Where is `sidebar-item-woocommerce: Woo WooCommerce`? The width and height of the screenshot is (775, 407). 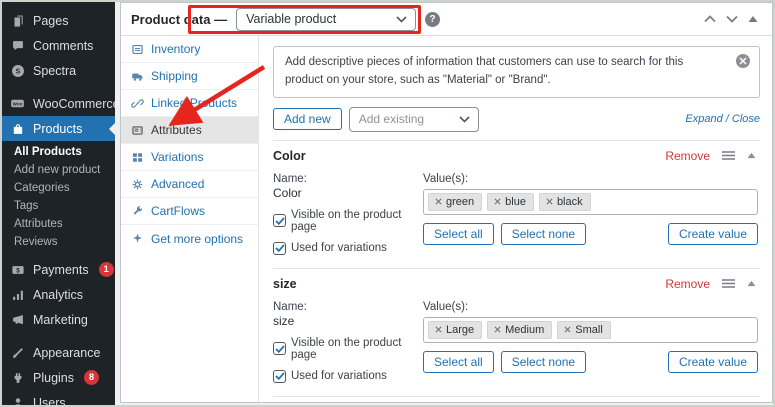
sidebar-item-woocommerce: Woo WooCommerce is located at coordinates (58, 103).